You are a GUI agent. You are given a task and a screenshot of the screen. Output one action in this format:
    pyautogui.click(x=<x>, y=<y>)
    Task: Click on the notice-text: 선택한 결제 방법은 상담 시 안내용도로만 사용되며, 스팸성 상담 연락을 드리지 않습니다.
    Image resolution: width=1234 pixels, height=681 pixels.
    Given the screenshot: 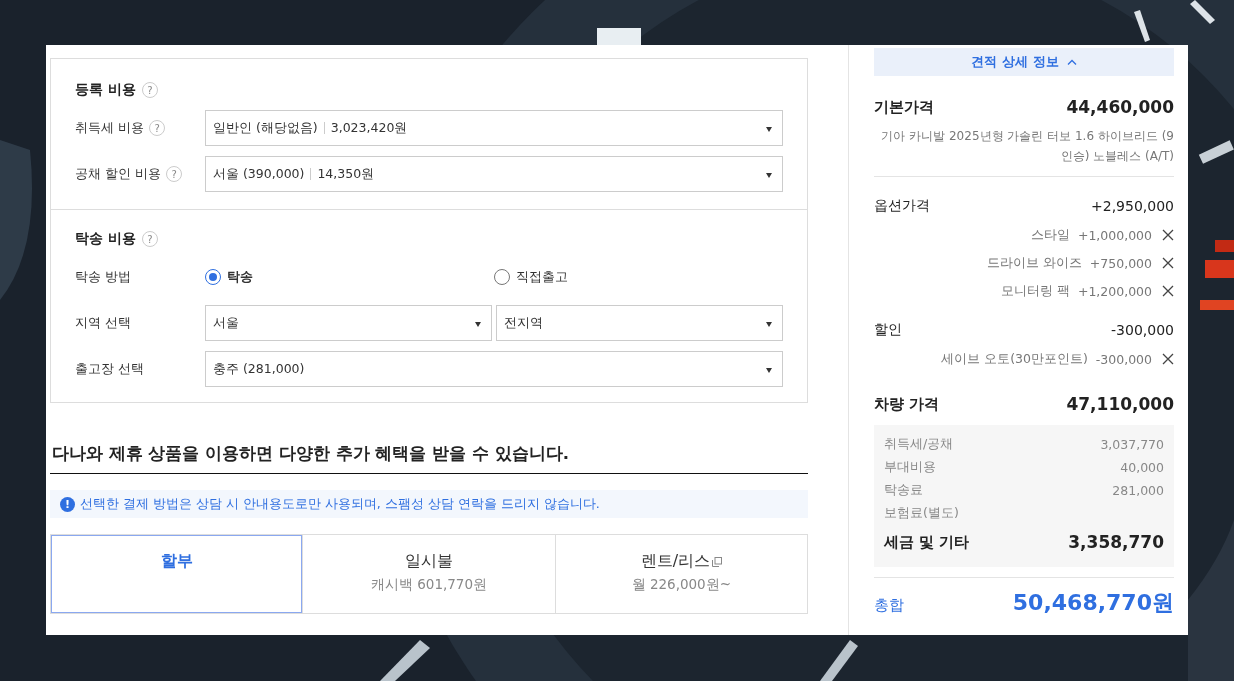 What is the action you would take?
    pyautogui.click(x=340, y=504)
    